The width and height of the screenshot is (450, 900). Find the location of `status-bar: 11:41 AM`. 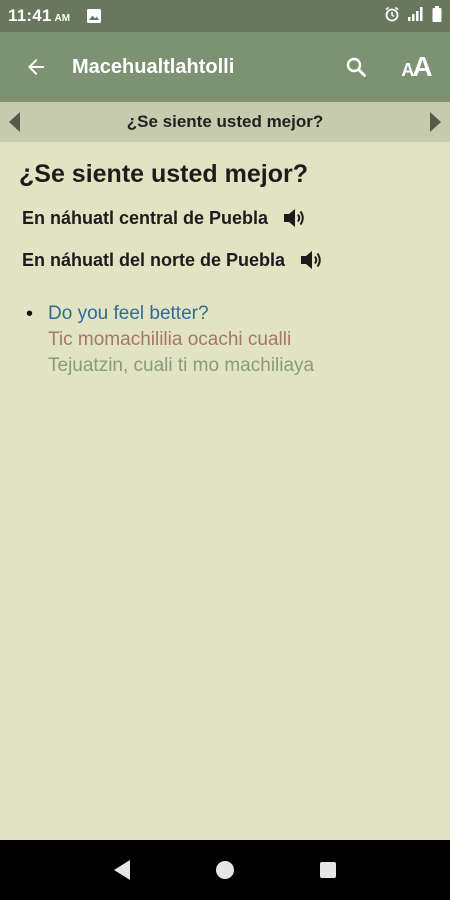

status-bar: 11:41 AM is located at coordinates (225, 16).